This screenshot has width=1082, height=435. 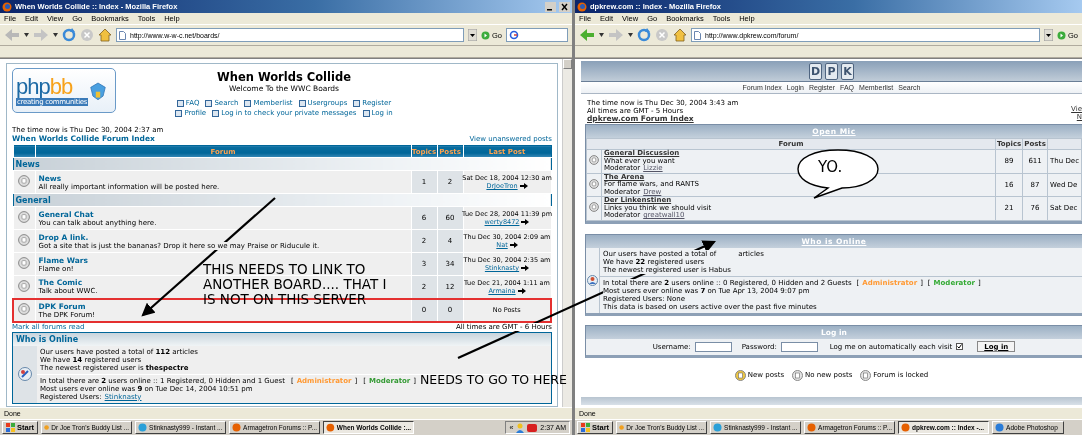 What do you see at coordinates (47, 339) in the screenshot?
I see `panel-title: Who is Online` at bounding box center [47, 339].